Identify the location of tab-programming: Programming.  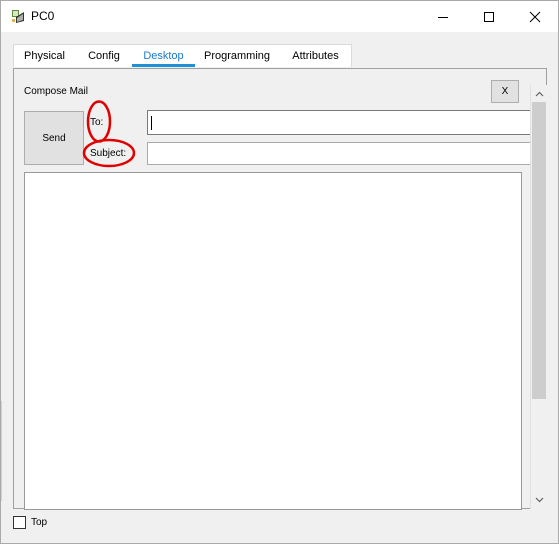
(237, 55).